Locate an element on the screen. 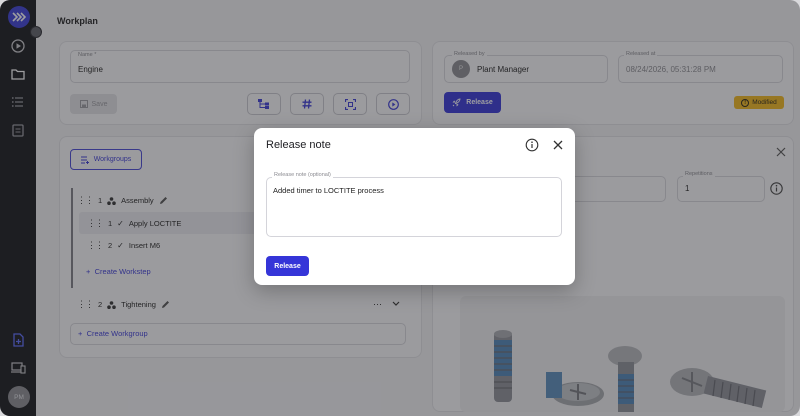  dialog-release-button-label: Release is located at coordinates (287, 266).